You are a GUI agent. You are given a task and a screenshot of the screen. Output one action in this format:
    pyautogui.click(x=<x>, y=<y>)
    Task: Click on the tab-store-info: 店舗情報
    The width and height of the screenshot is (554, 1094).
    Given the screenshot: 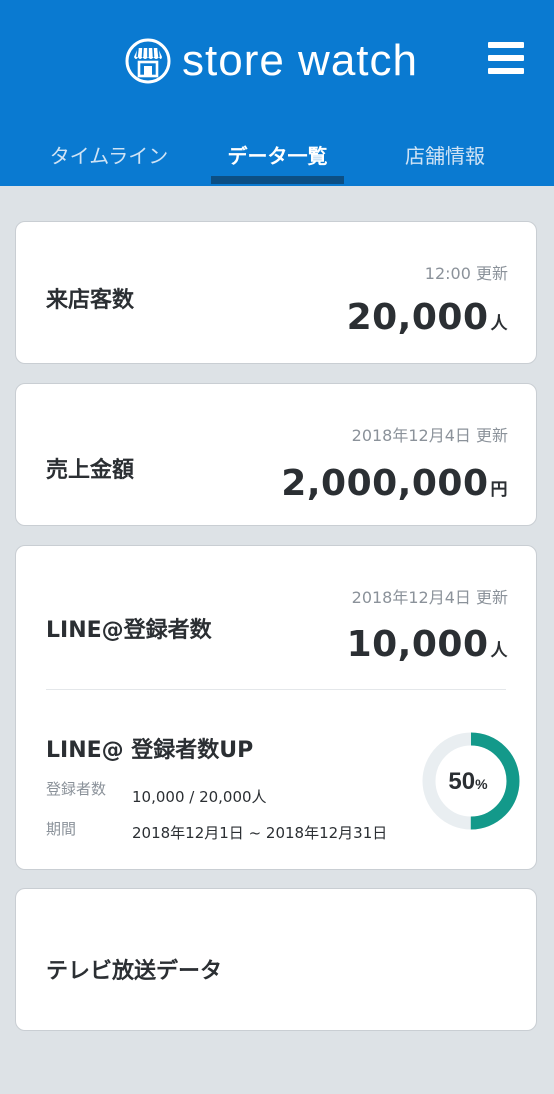 What is the action you would take?
    pyautogui.click(x=445, y=163)
    